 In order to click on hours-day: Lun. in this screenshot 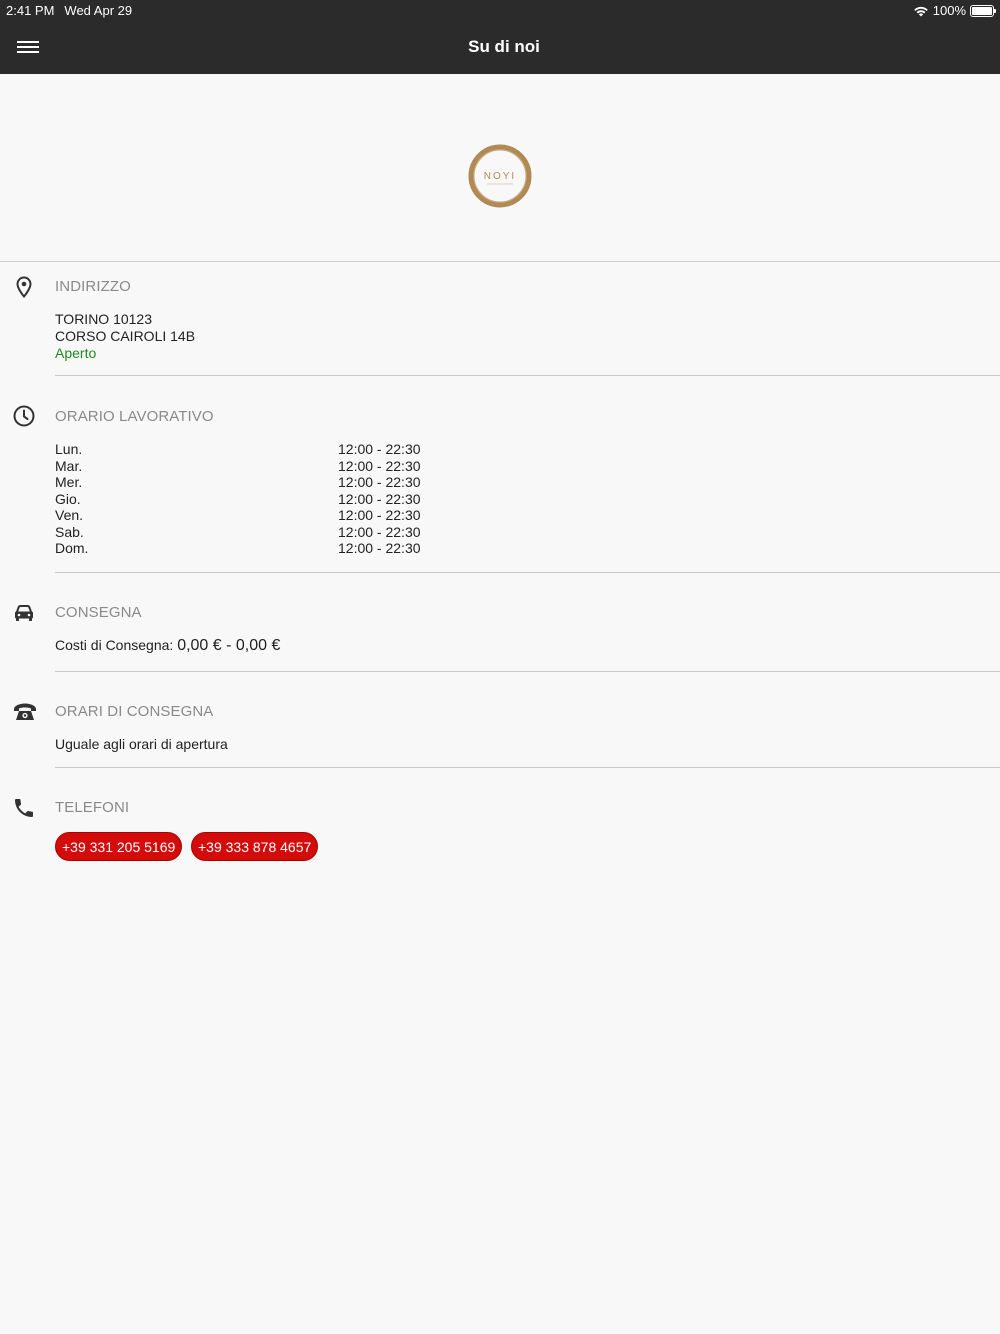, I will do `click(69, 449)`.